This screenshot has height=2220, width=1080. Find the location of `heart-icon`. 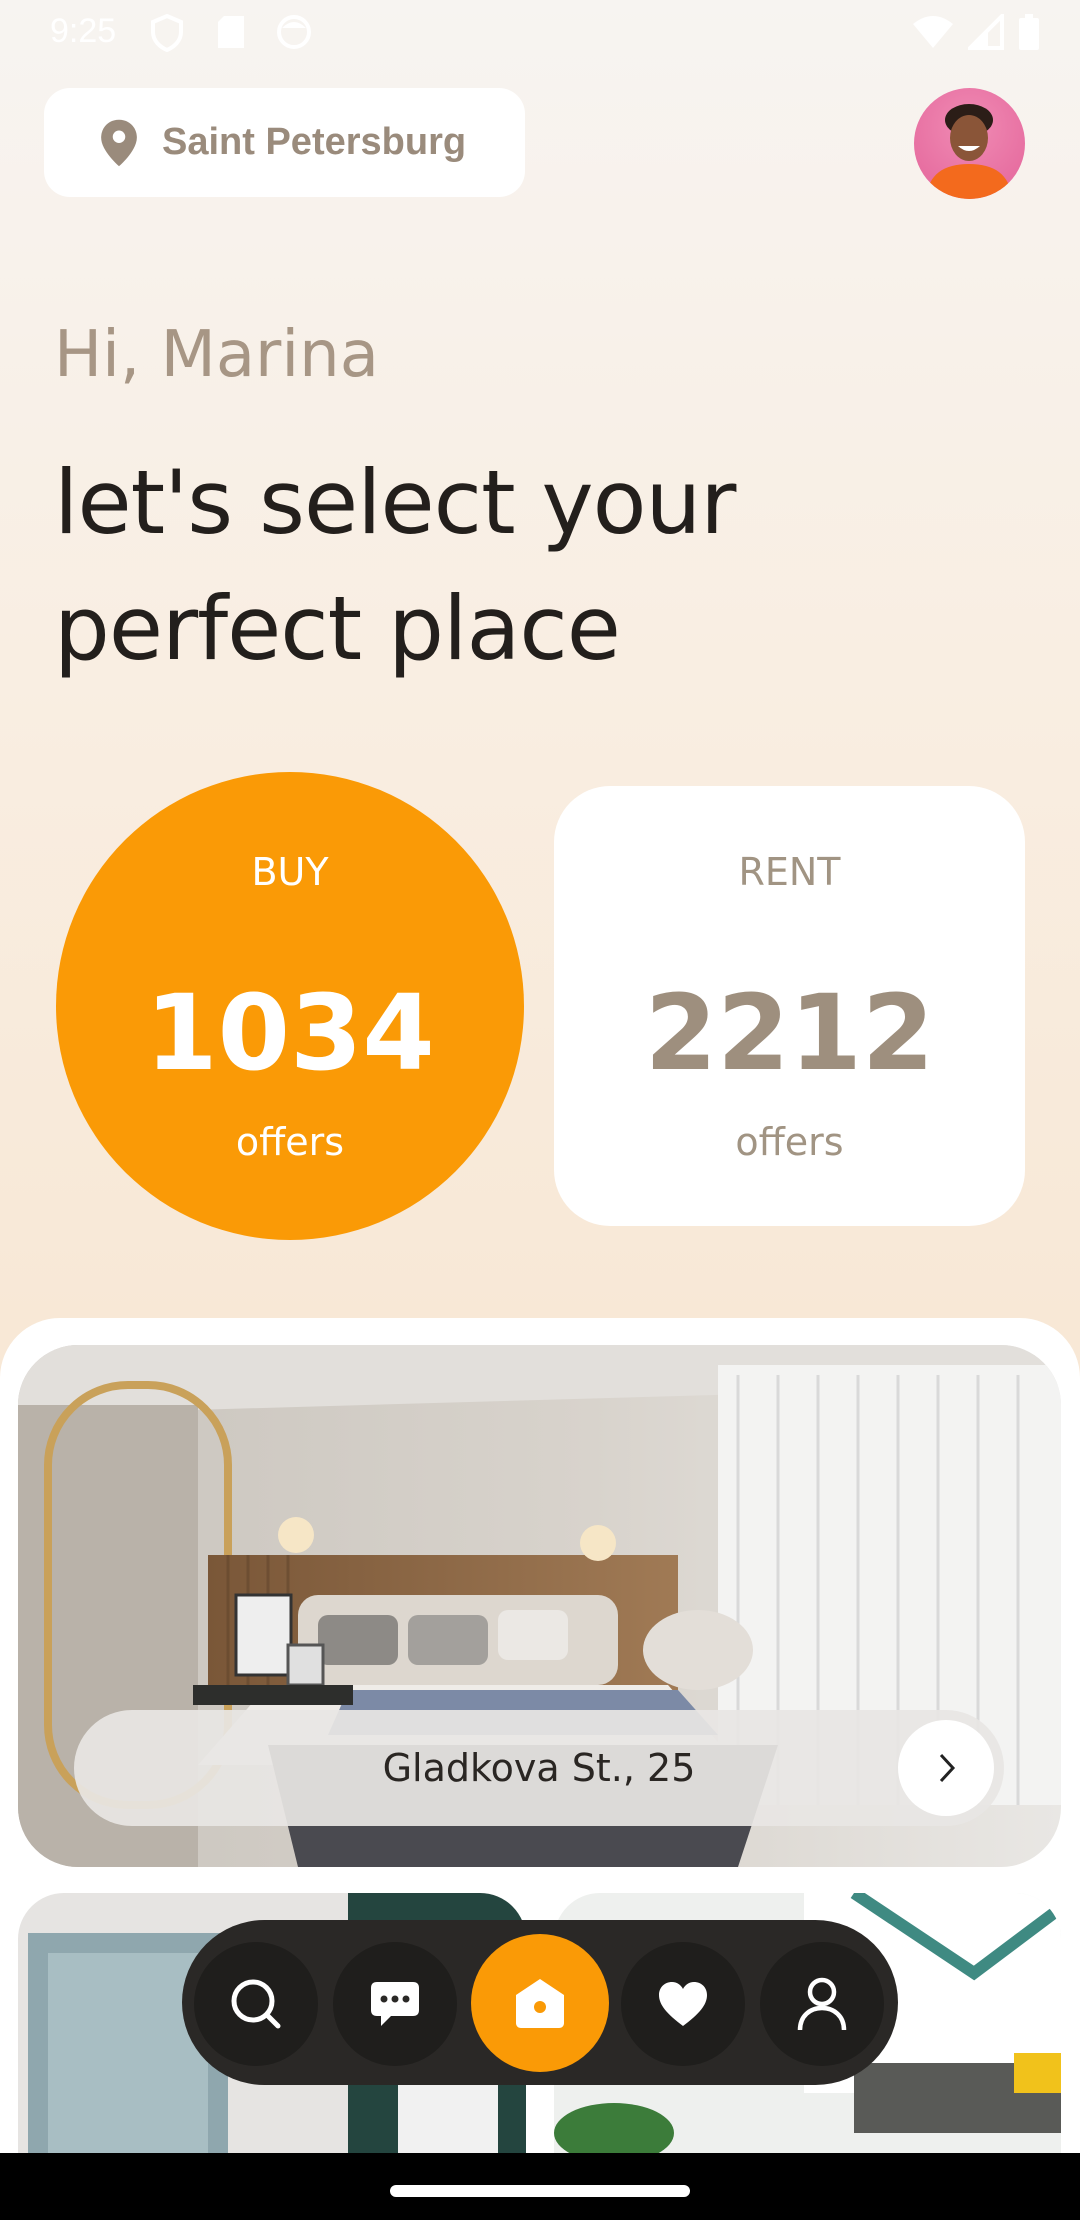

heart-icon is located at coordinates (683, 2004).